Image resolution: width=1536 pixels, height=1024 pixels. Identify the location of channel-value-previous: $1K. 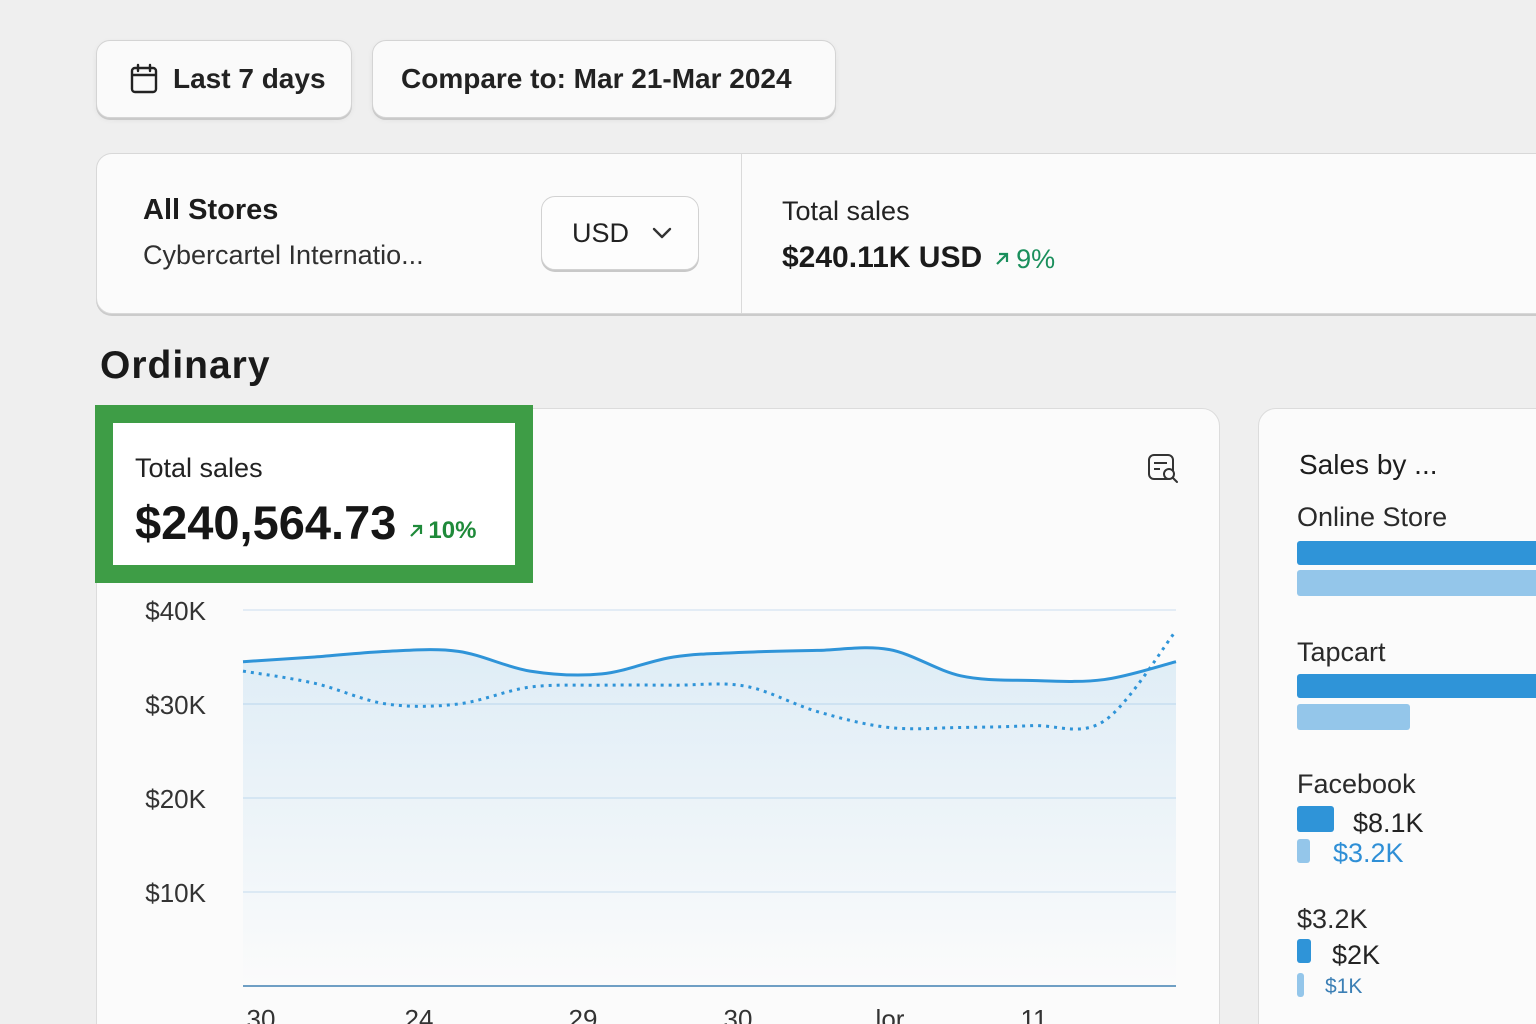
(1344, 986).